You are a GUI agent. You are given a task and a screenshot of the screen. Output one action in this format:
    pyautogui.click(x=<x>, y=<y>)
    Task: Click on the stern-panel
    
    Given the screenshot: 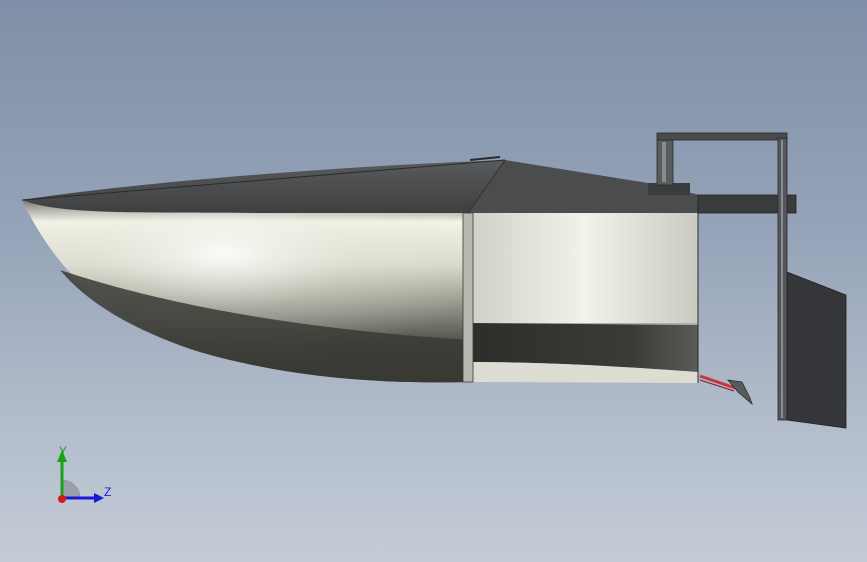 What is the action you would take?
    pyautogui.click(x=584, y=268)
    